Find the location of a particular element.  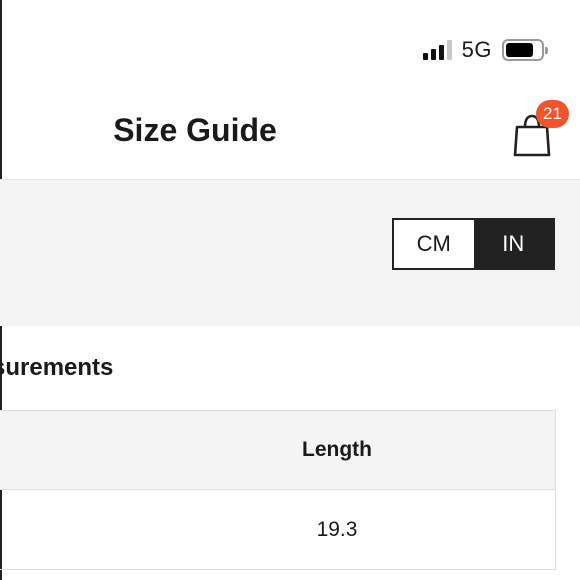

table-row: 19.3 is located at coordinates (277, 529).